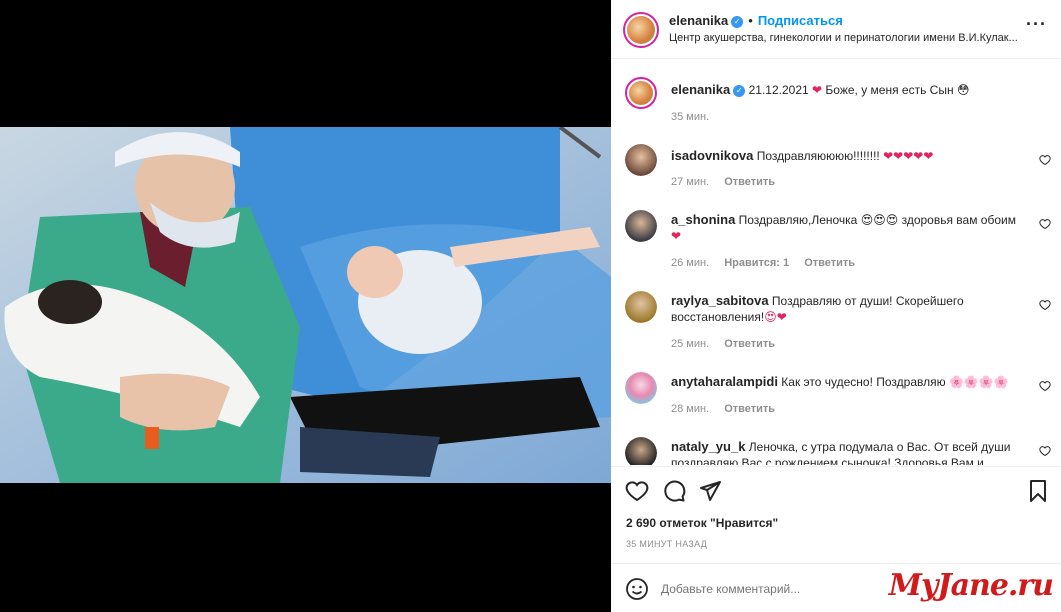 Image resolution: width=1061 pixels, height=612 pixels. I want to click on comment-meta: 26 мин. Нравится: 1 Ответить, so click(769, 263).